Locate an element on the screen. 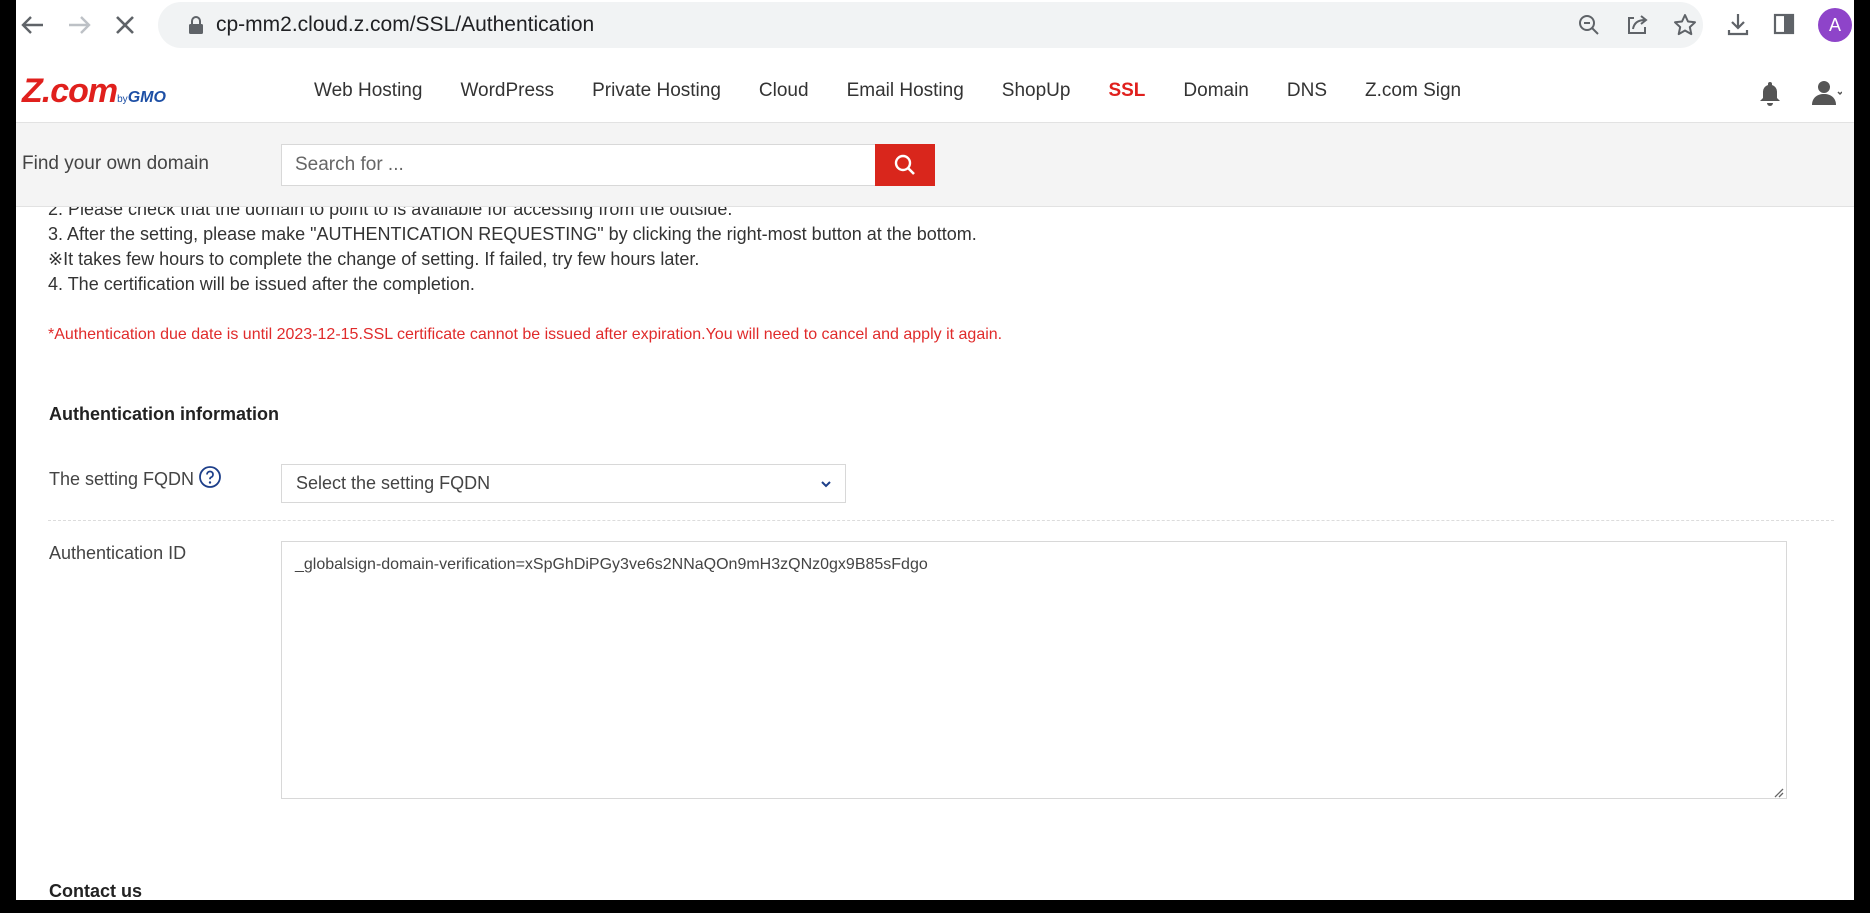 Image resolution: width=1870 pixels, height=913 pixels. fqdn-label: The setting FQDN is located at coordinates (122, 479).